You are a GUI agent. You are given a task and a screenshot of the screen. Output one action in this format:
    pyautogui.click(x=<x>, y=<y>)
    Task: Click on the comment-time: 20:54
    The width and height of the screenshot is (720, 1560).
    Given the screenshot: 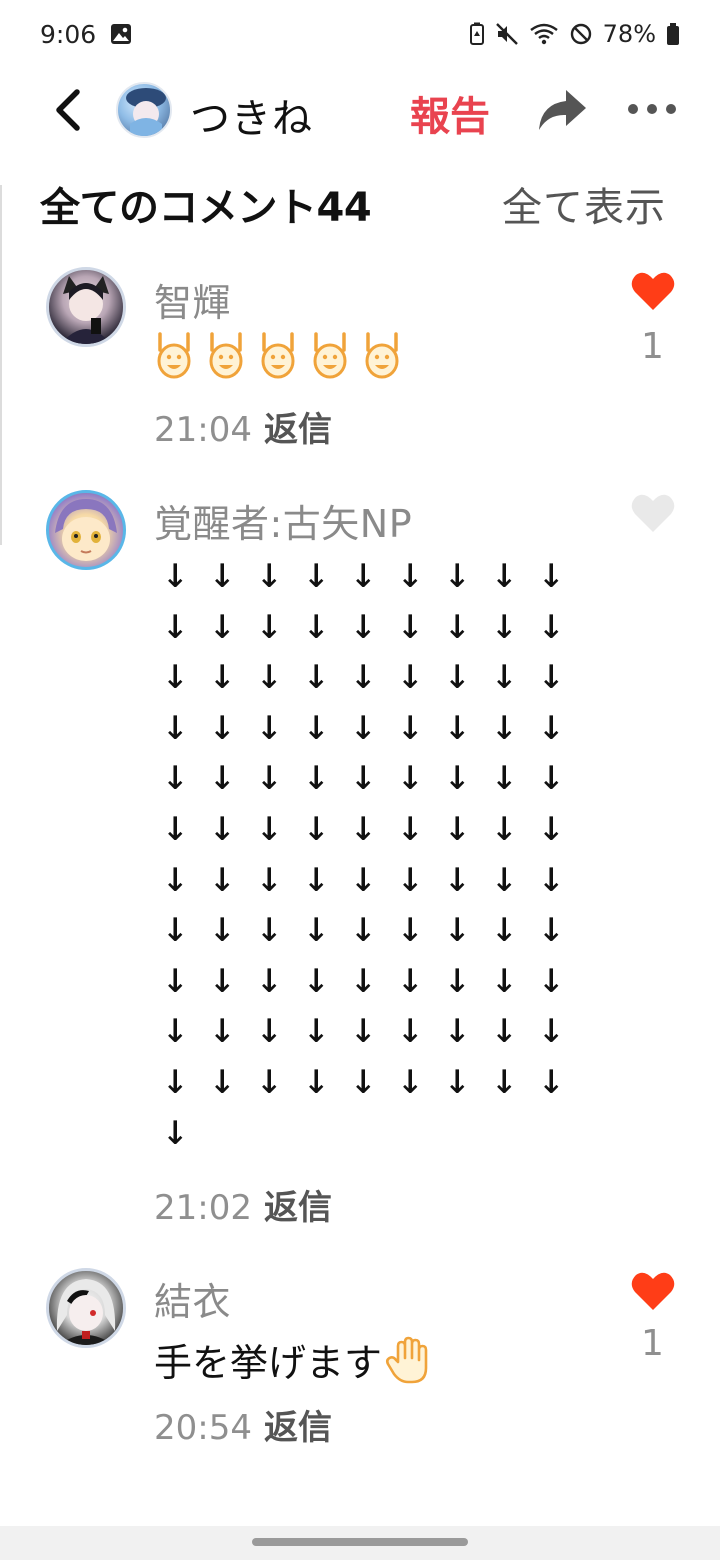 What is the action you would take?
    pyautogui.click(x=203, y=1428)
    